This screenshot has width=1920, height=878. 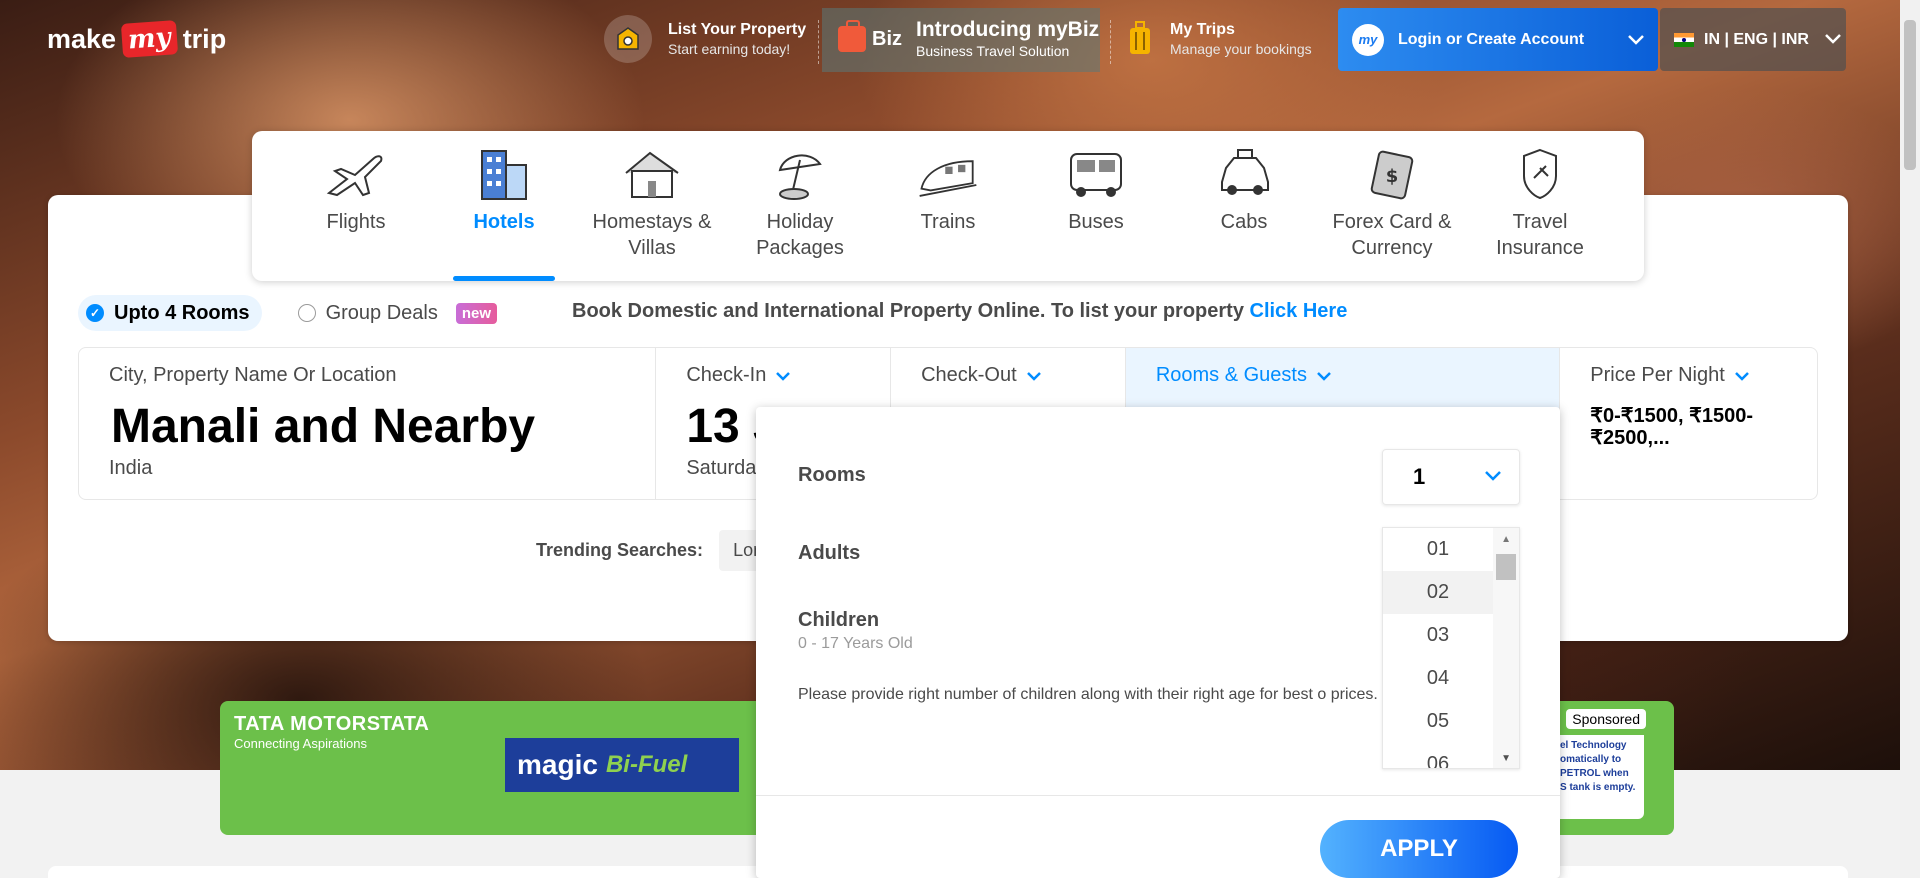 I want to click on my-trips-sub: Manage your bookings, so click(x=1241, y=49).